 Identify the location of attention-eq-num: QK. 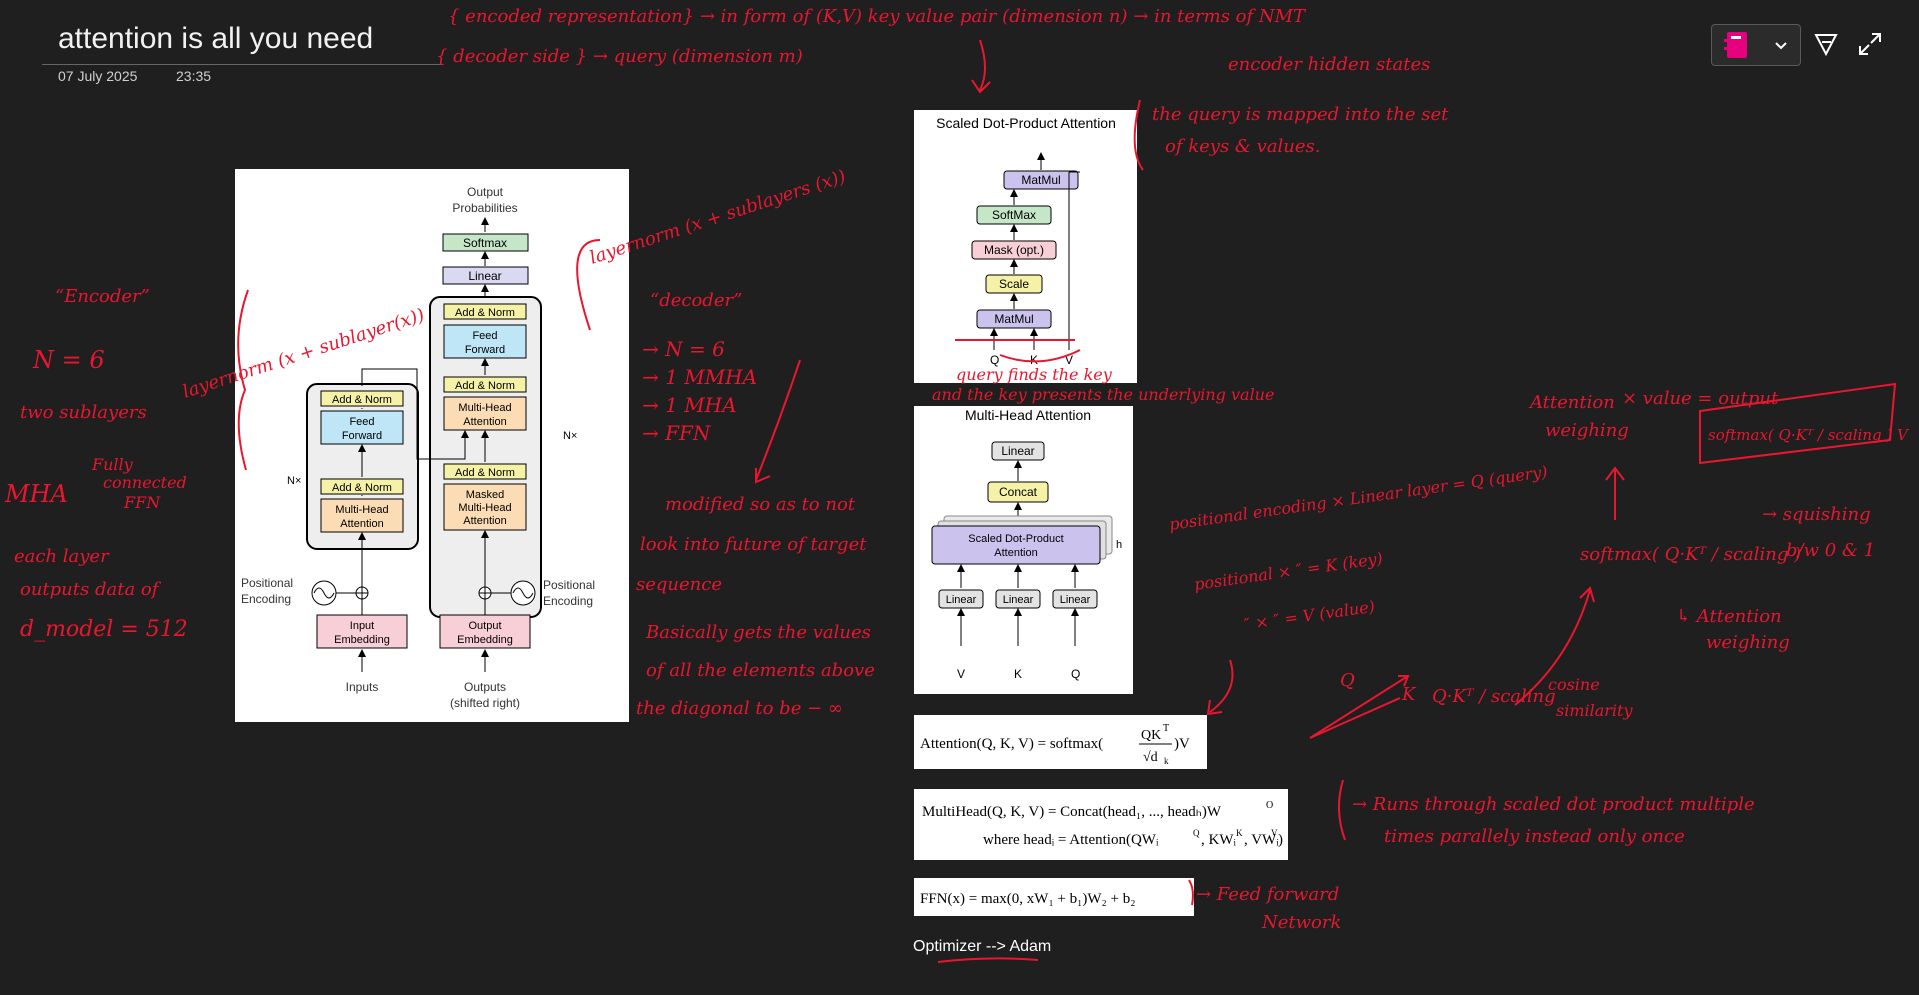
(1151, 735).